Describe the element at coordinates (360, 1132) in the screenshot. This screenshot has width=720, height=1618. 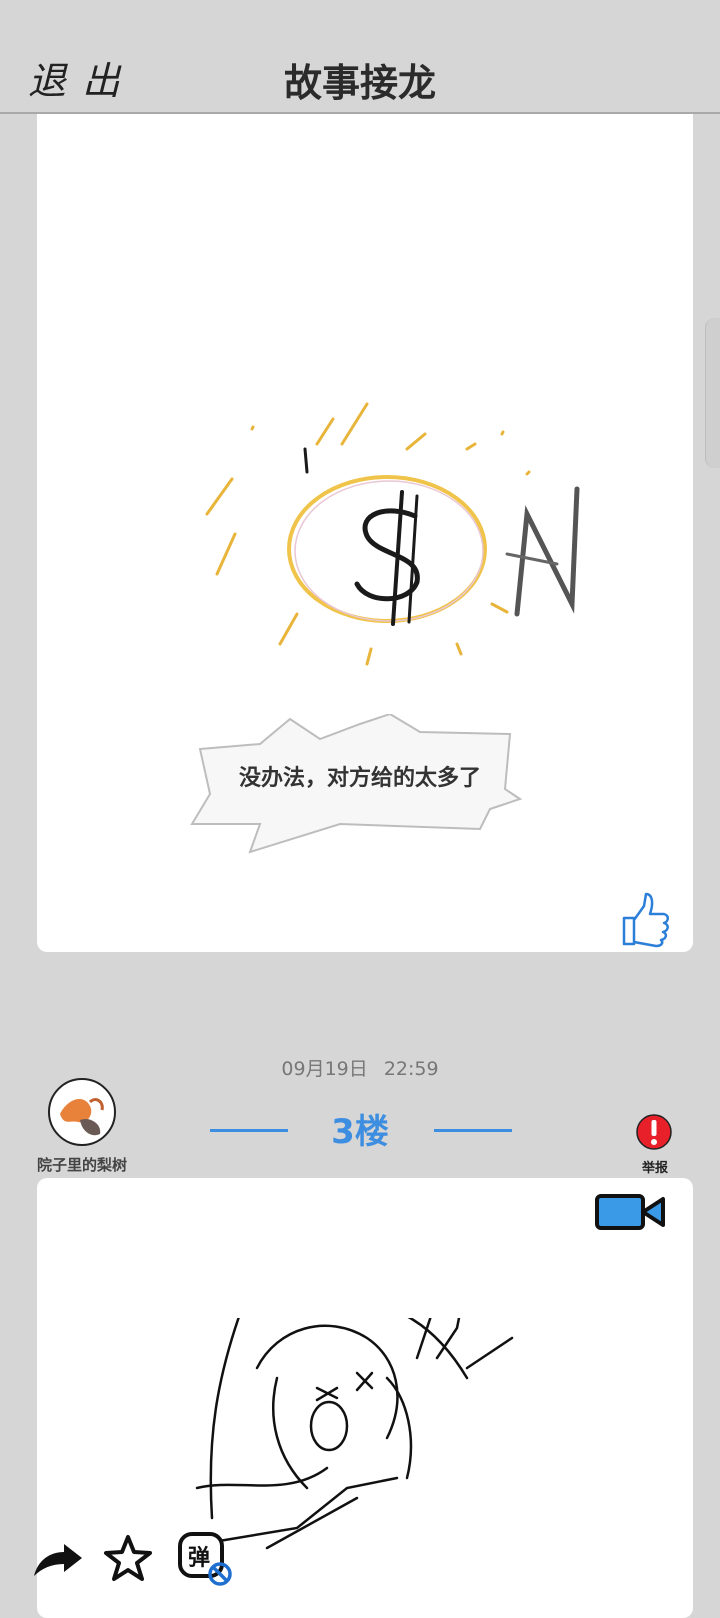
I see `floor-number: 3楼` at that location.